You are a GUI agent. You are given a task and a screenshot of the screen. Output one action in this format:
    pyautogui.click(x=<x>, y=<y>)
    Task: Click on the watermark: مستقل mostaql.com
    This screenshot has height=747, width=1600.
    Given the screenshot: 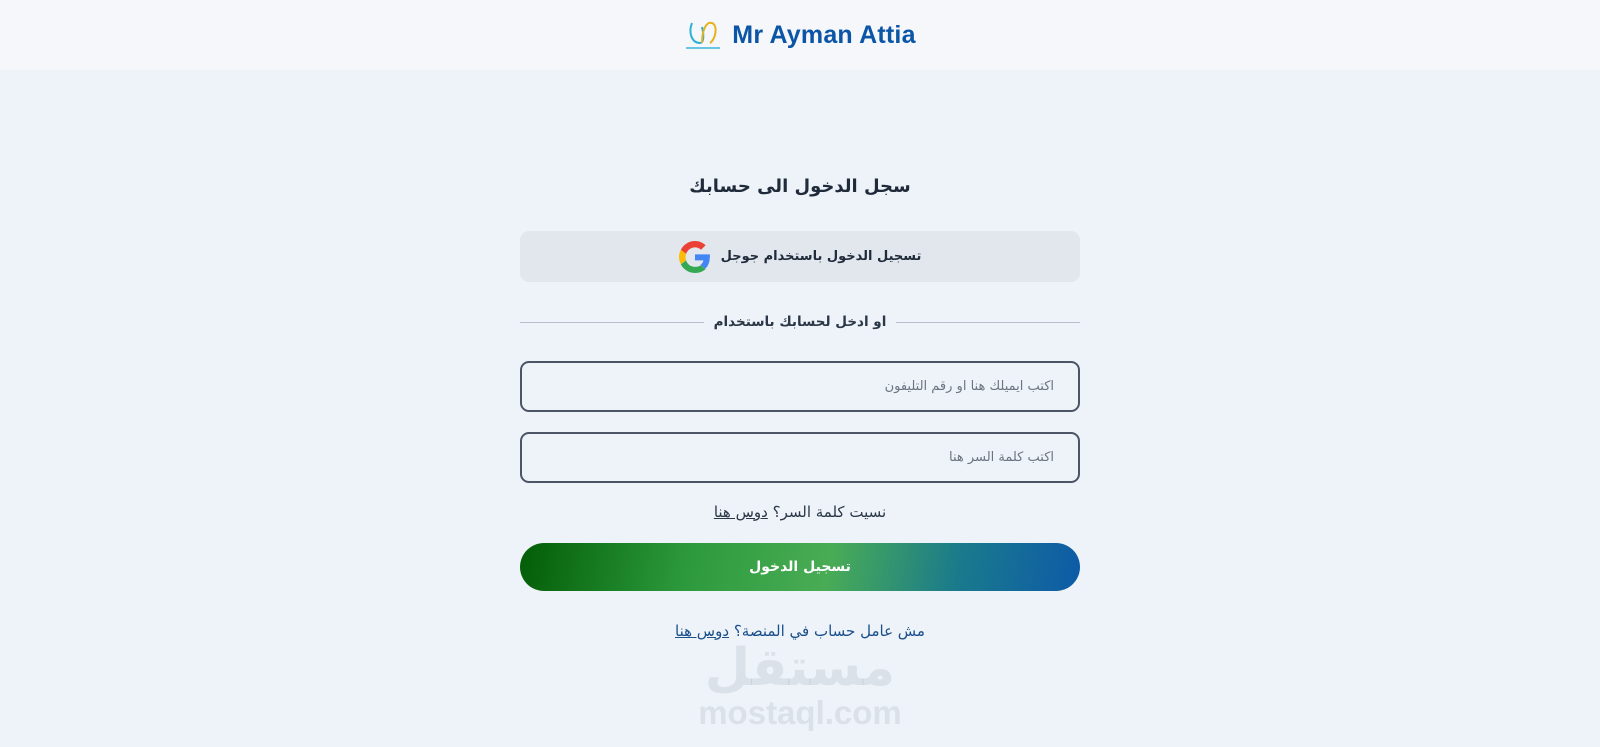 What is the action you would take?
    pyautogui.click(x=800, y=690)
    